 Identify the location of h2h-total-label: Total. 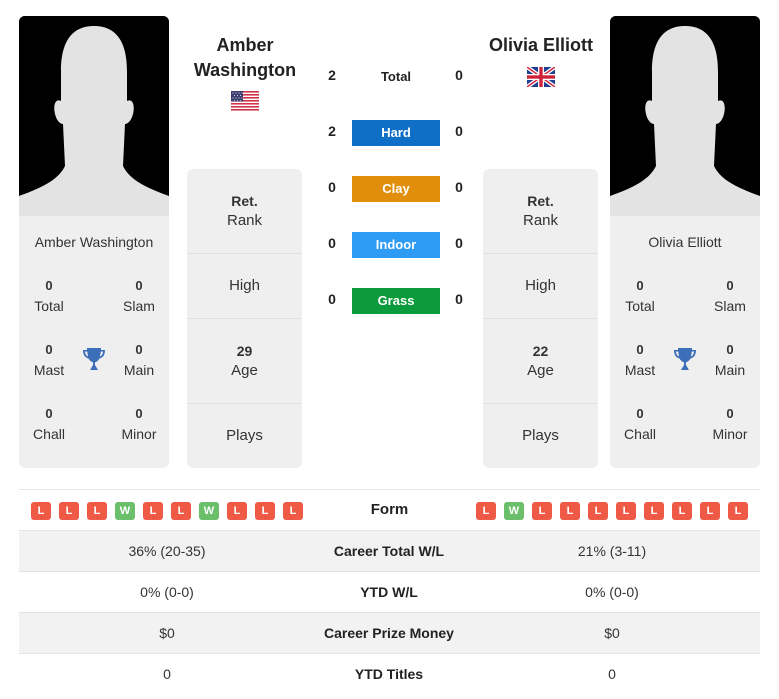
(396, 76).